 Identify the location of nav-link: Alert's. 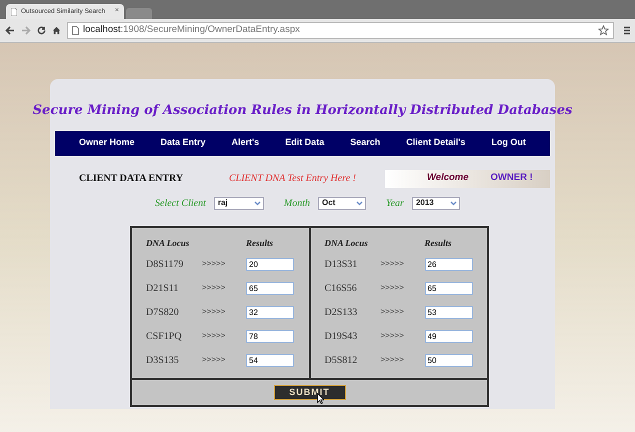
(246, 143).